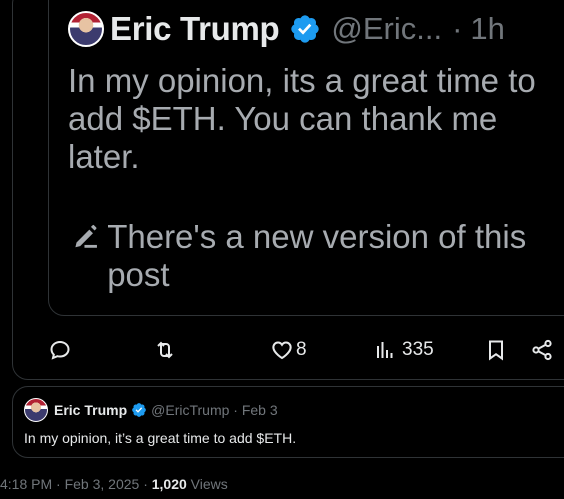 The image size is (564, 499). I want to click on reply-button, so click(60, 350).